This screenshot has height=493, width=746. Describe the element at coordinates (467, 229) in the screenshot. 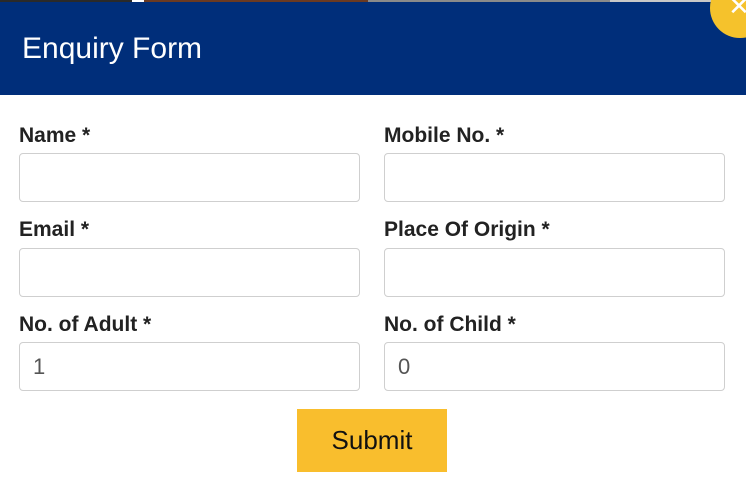

I see `origin-label: Place Of Origin *` at that location.